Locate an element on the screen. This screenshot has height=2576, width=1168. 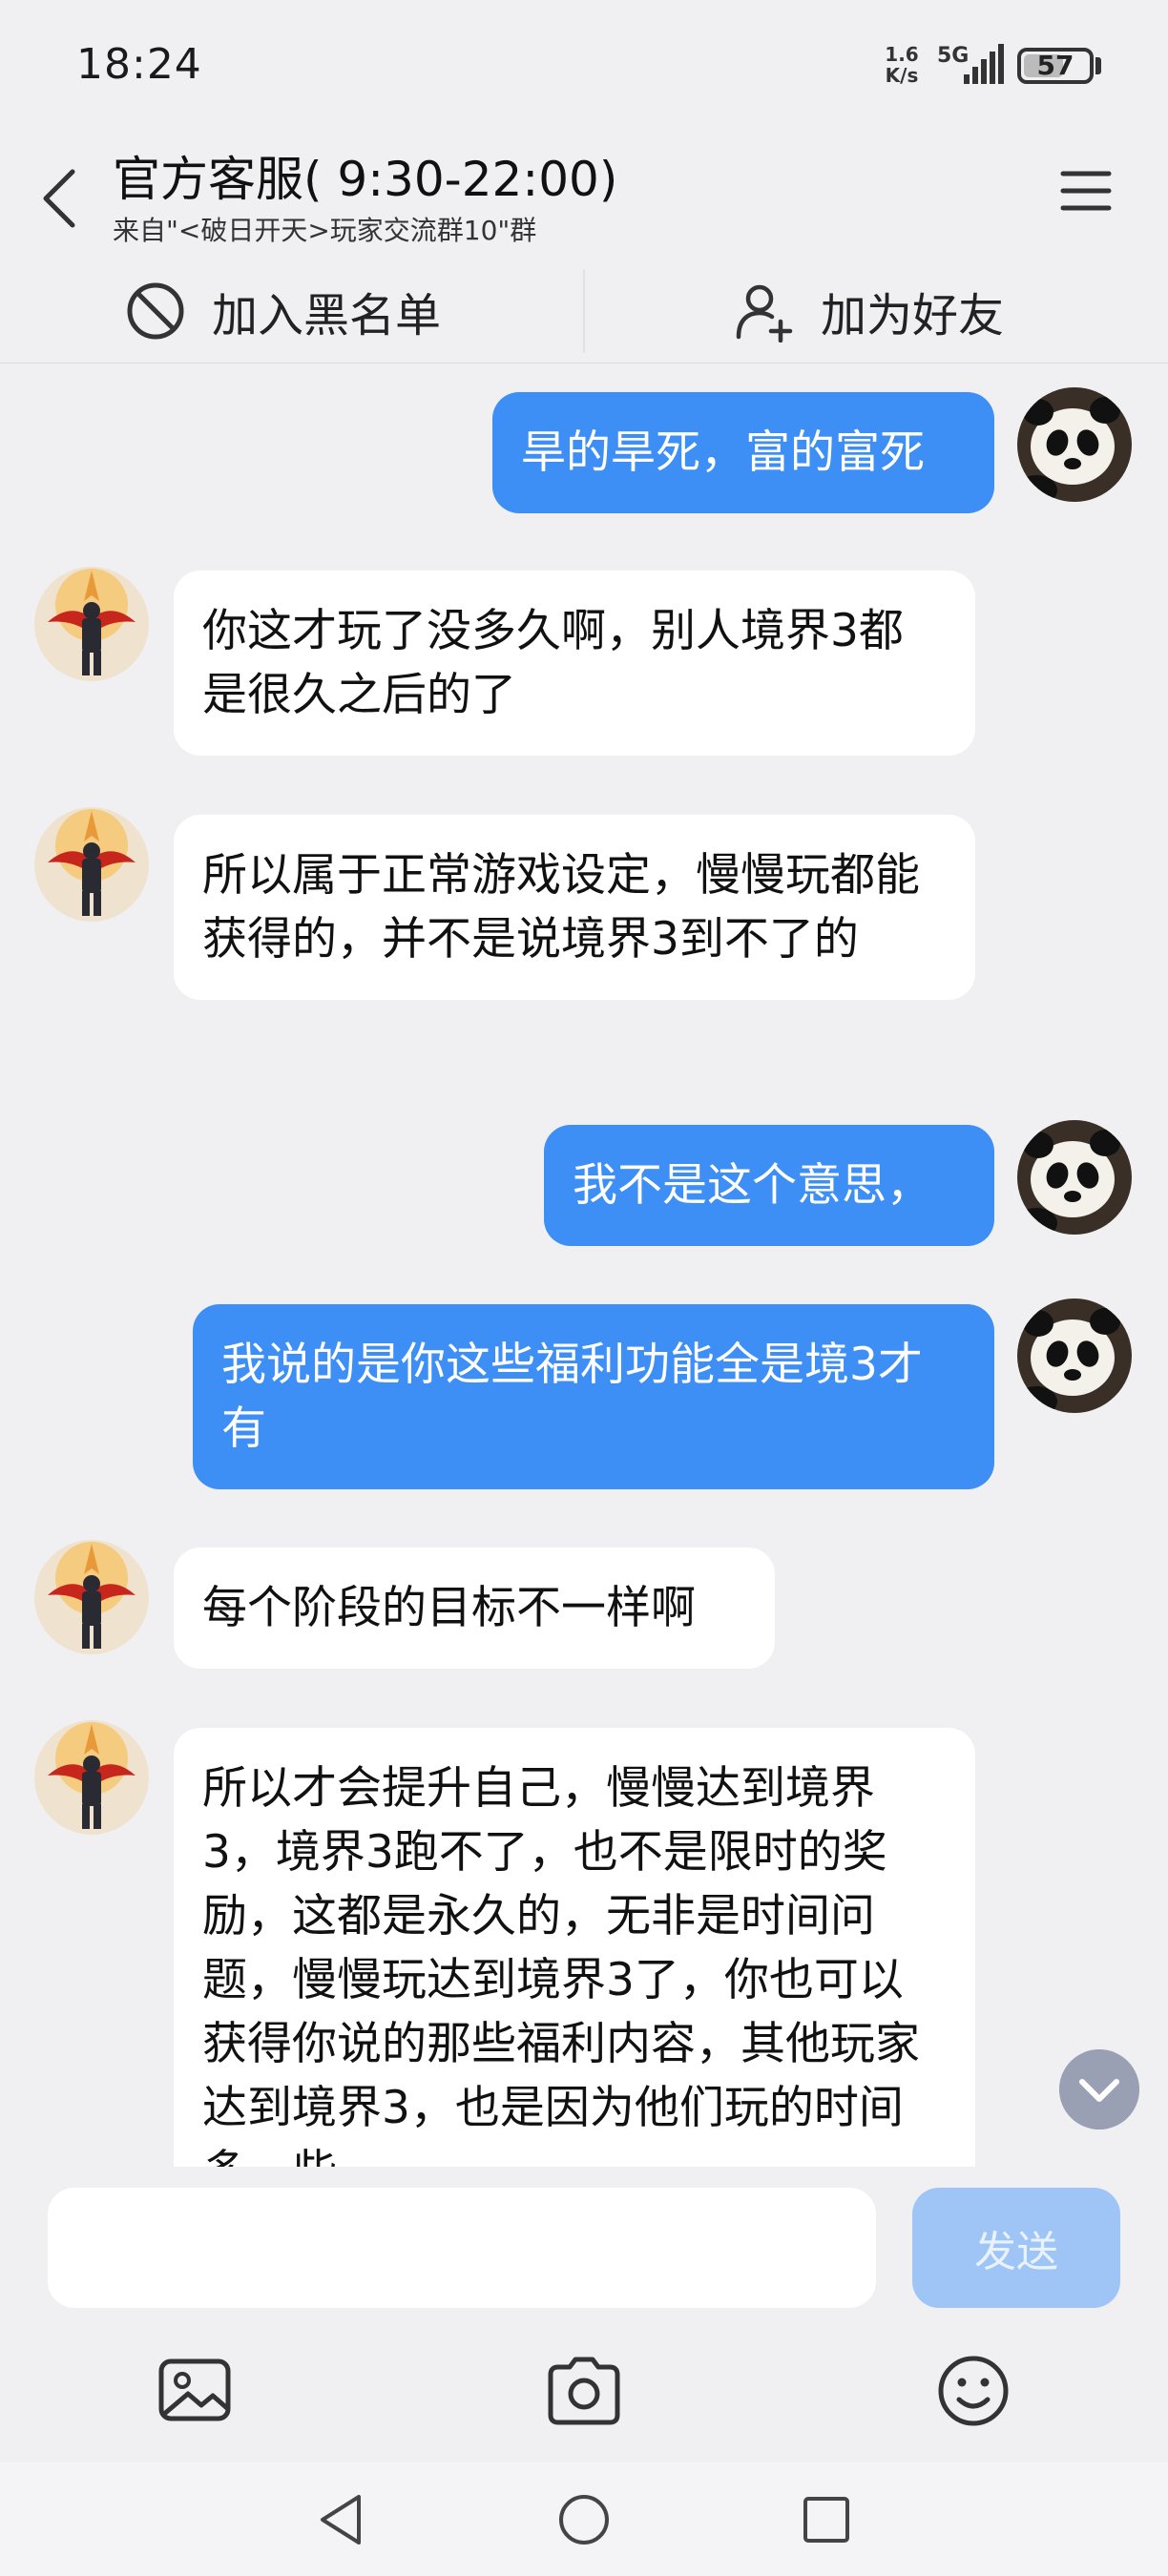
composer: 发送 is located at coordinates (584, 2243).